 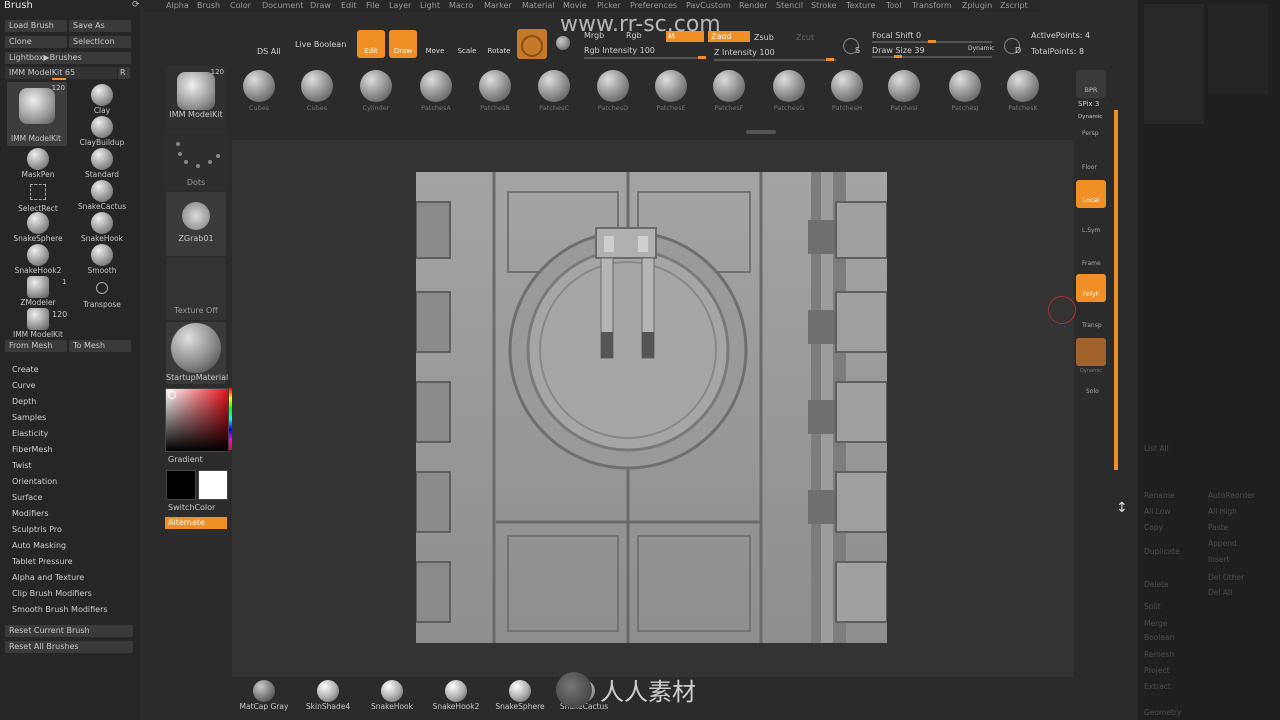 What do you see at coordinates (29, 417) in the screenshot?
I see `section-samples: Samples` at bounding box center [29, 417].